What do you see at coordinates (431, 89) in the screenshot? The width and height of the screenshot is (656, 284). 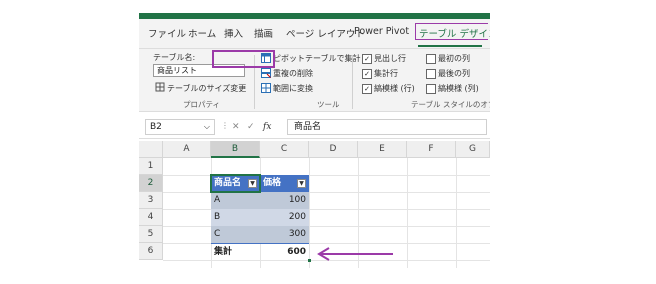 I see `banded-columns-checkbox` at bounding box center [431, 89].